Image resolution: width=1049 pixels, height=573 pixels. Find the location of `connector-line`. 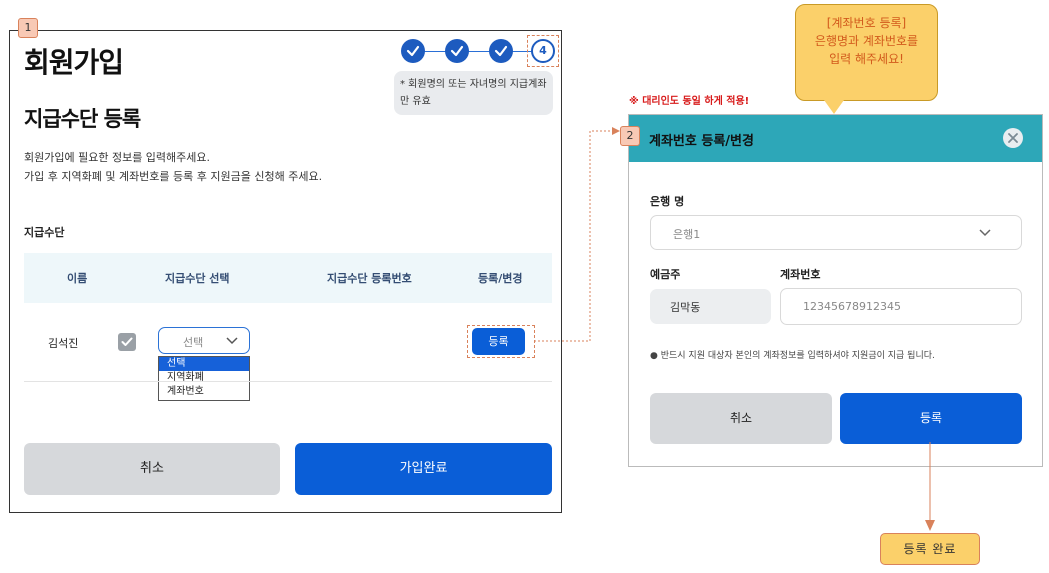

connector-line is located at coordinates (573, 236).